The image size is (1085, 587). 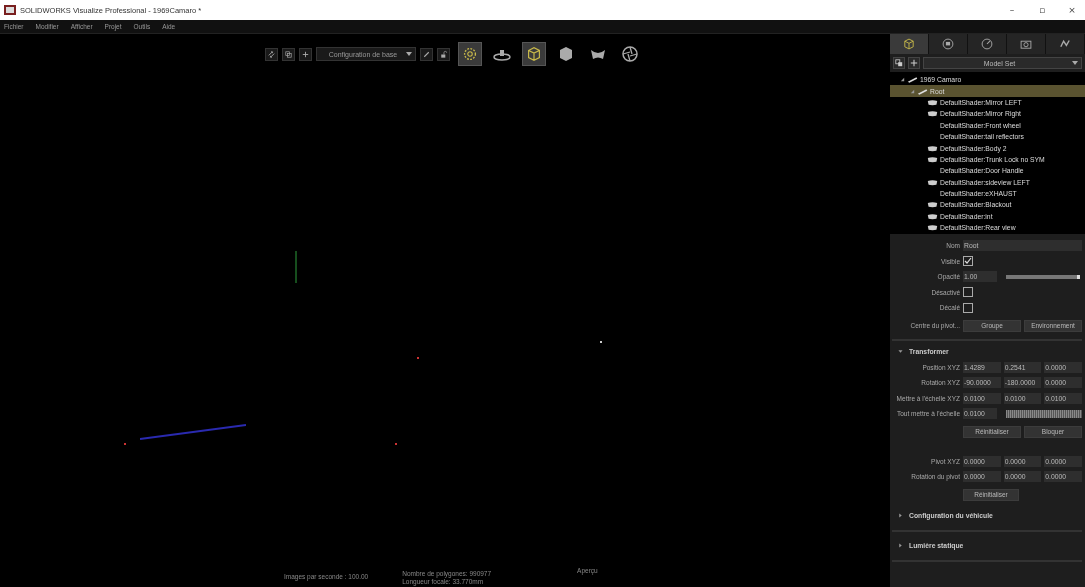 I want to click on axis-line, so click(x=296, y=267).